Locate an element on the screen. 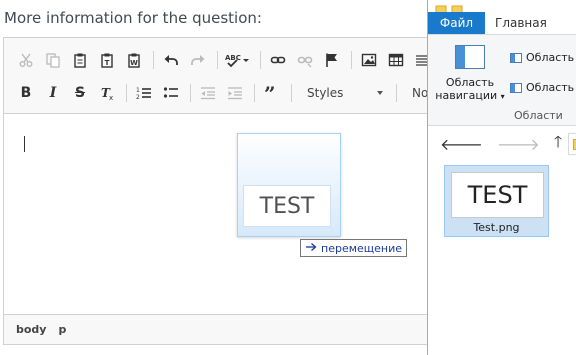  table-icon is located at coordinates (396, 60).